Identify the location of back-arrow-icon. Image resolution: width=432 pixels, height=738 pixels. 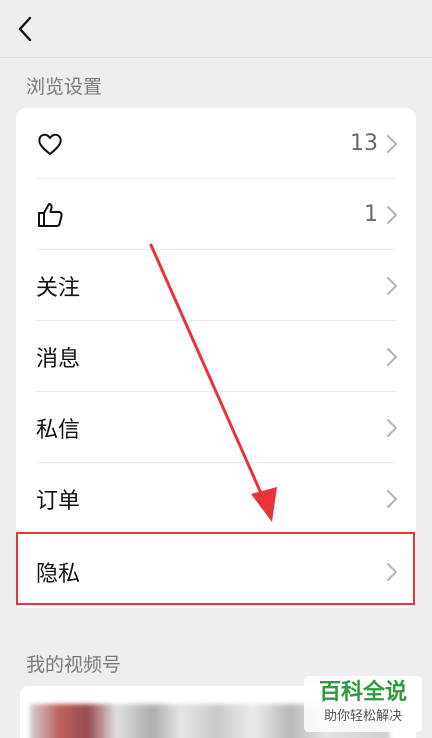
(25, 29).